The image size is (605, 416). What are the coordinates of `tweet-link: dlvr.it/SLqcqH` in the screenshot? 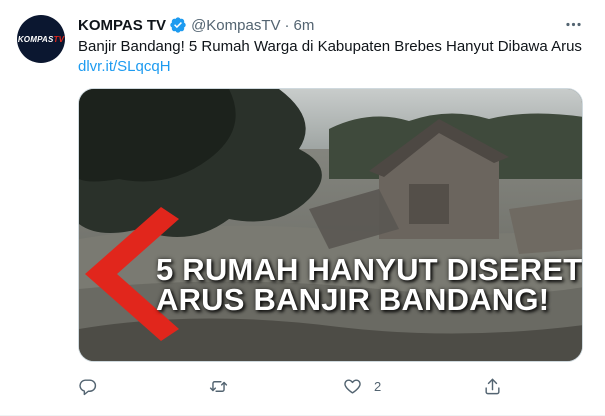 It's located at (124, 67).